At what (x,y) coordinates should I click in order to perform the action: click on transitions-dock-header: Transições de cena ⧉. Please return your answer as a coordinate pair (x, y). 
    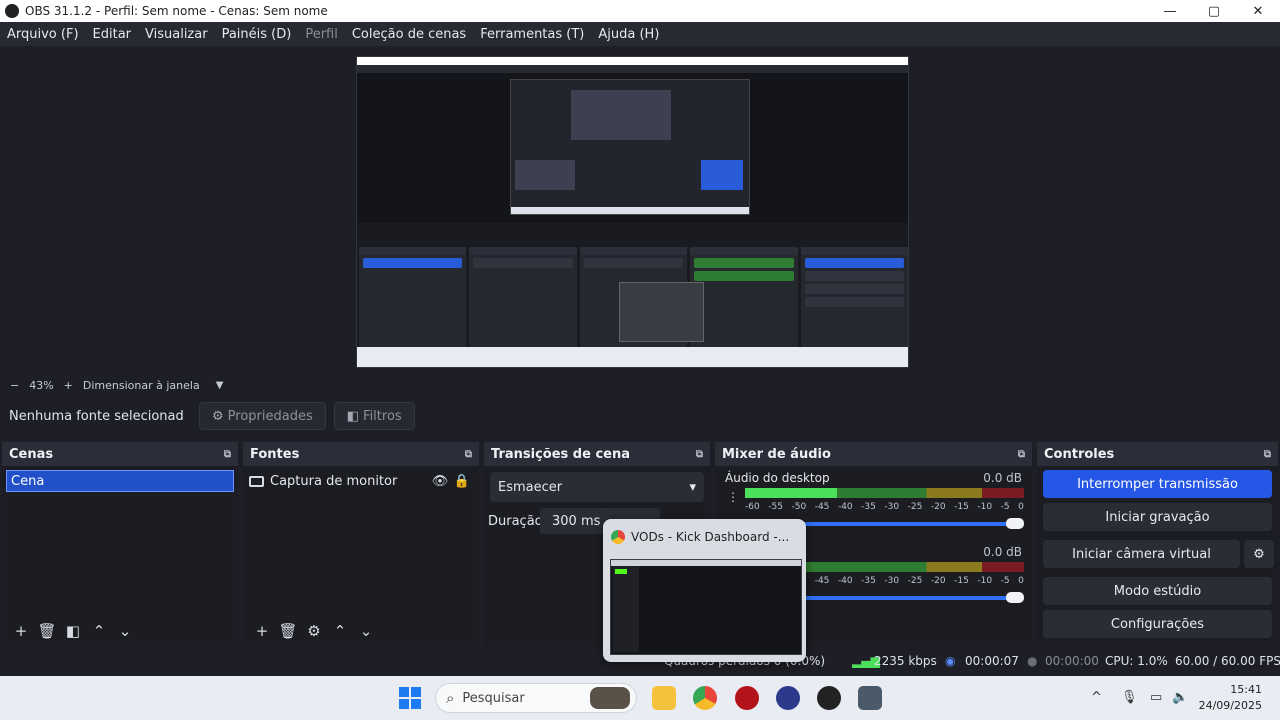
    Looking at the image, I should click on (597, 454).